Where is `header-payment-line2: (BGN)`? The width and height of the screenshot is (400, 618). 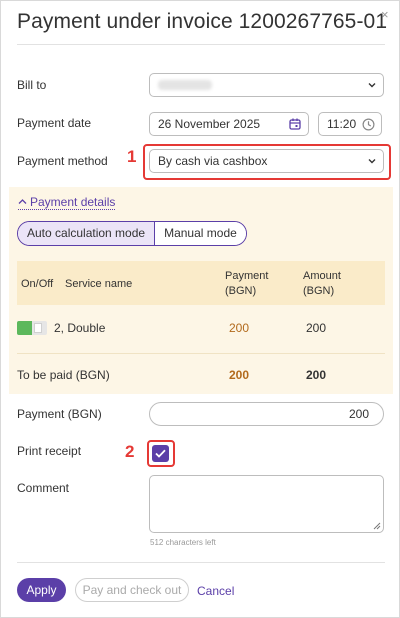
header-payment-line2: (BGN) is located at coordinates (241, 291).